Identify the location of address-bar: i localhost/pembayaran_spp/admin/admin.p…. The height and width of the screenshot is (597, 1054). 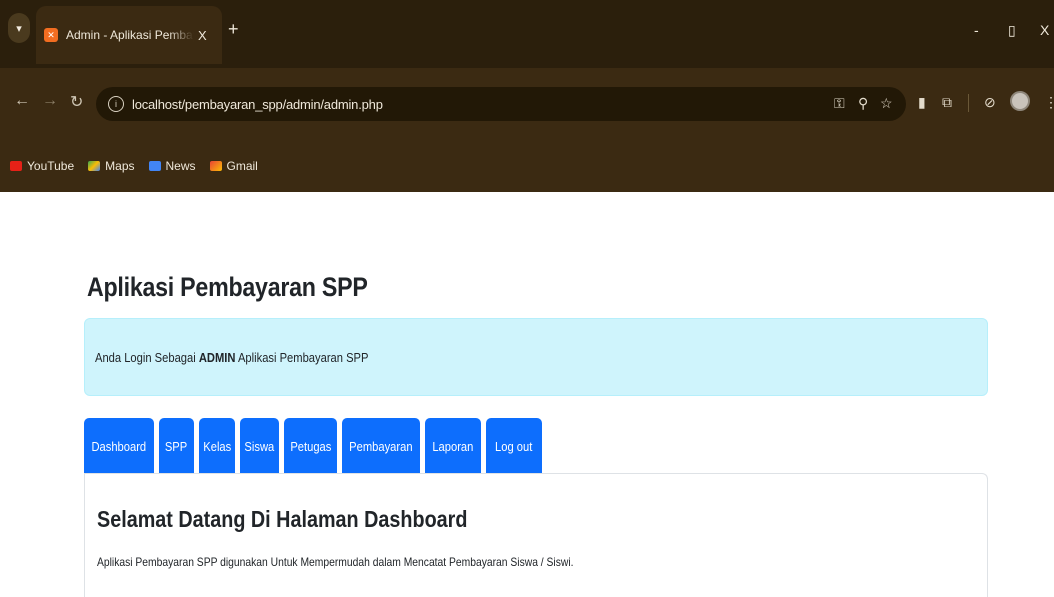
(501, 104).